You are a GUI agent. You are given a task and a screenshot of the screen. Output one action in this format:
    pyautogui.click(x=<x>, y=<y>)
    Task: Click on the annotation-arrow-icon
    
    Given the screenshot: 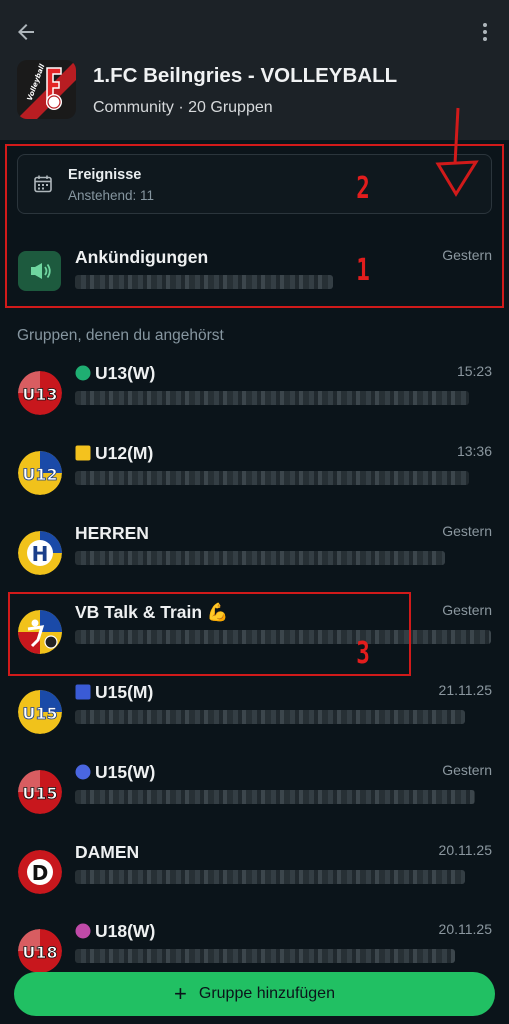 What is the action you would take?
    pyautogui.click(x=457, y=152)
    